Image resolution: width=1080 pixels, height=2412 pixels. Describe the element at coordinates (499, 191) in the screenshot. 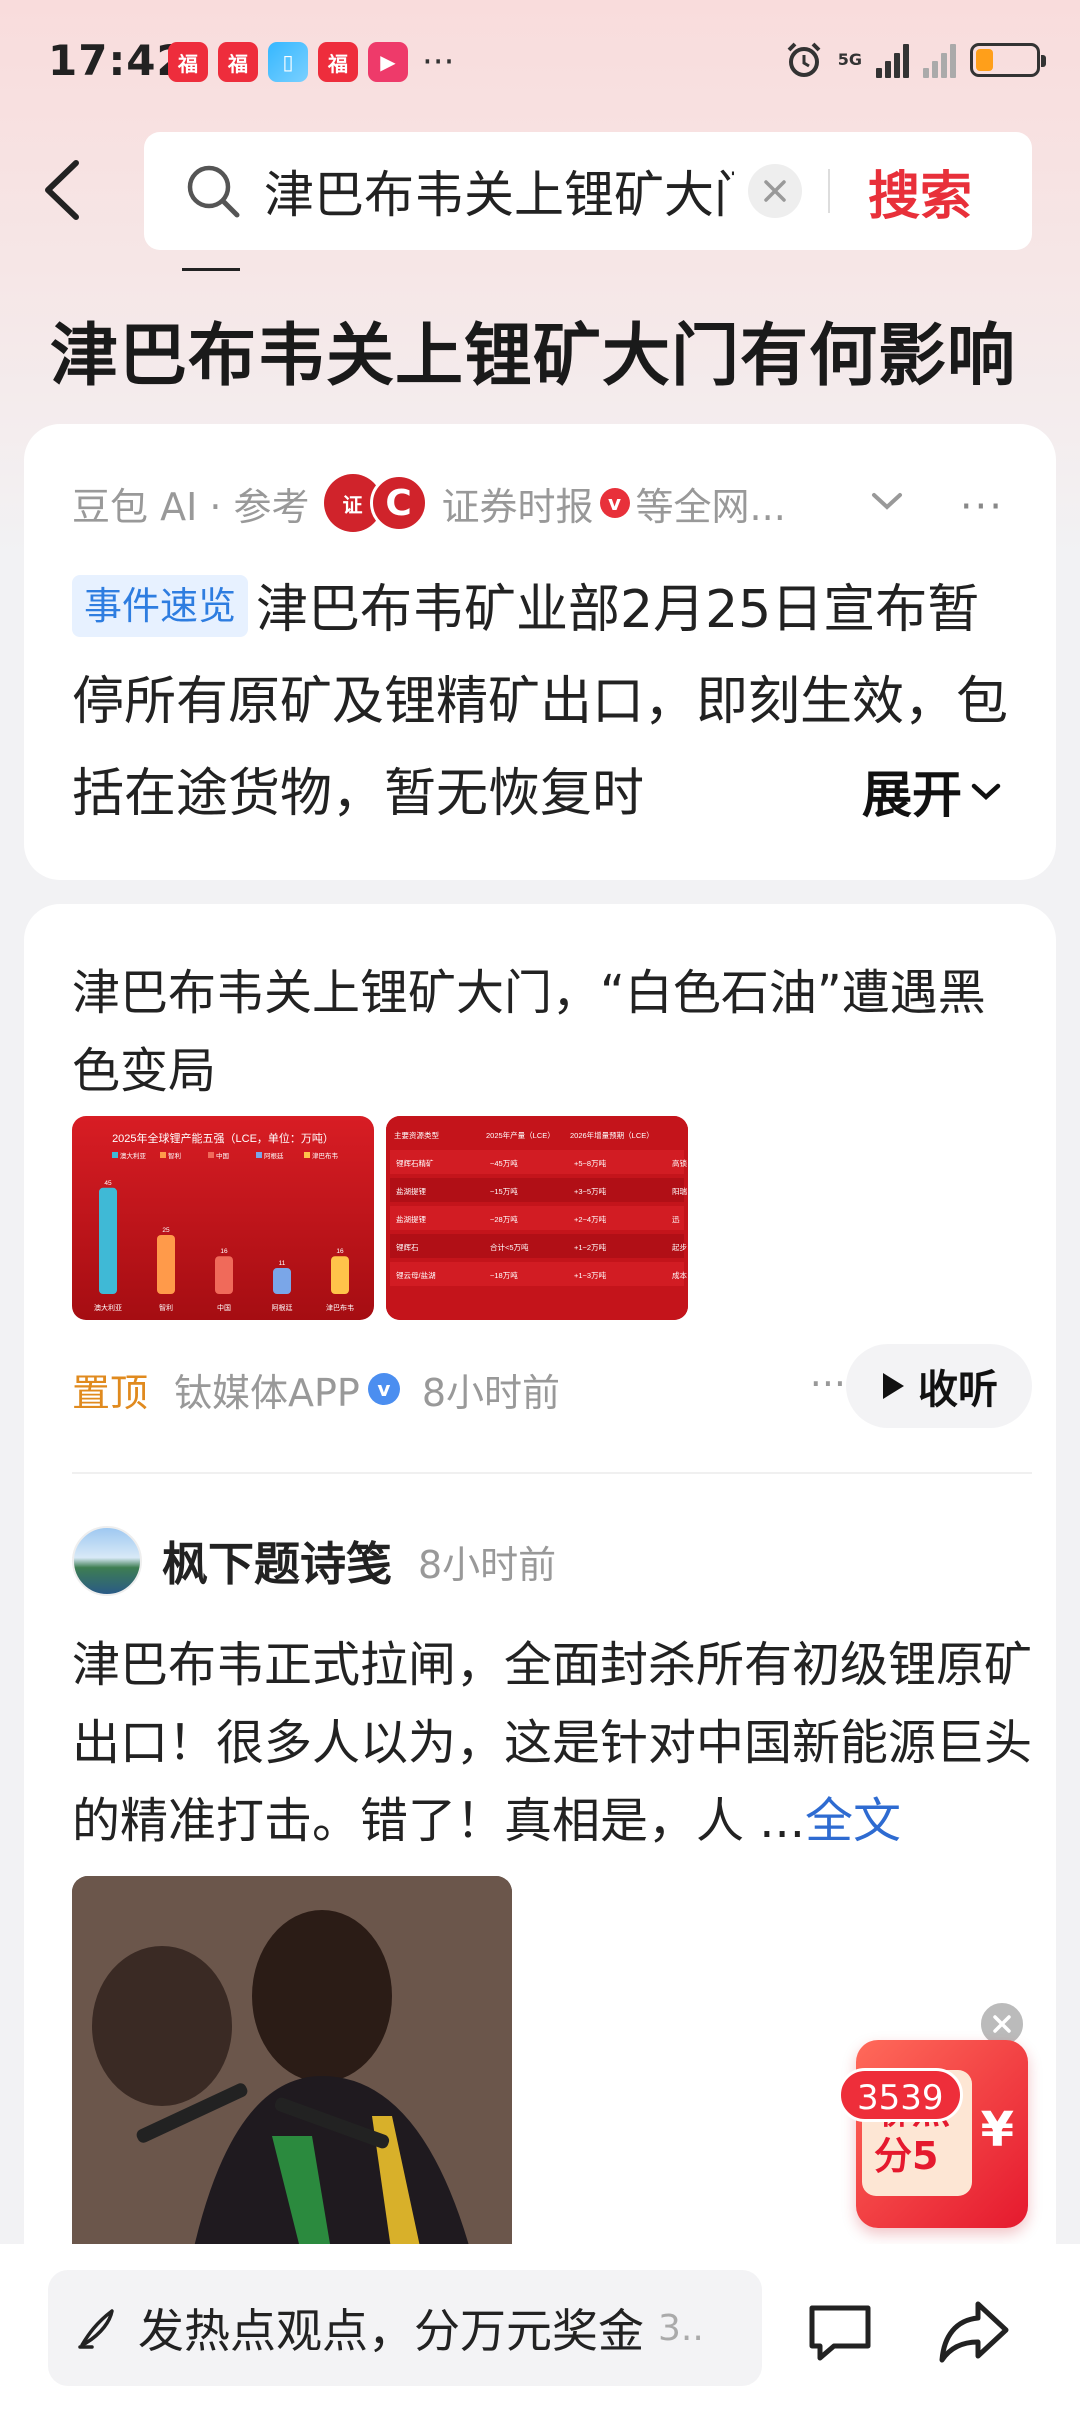

I see `search-input: 津巴布韦关上锂矿大门有何影响` at that location.